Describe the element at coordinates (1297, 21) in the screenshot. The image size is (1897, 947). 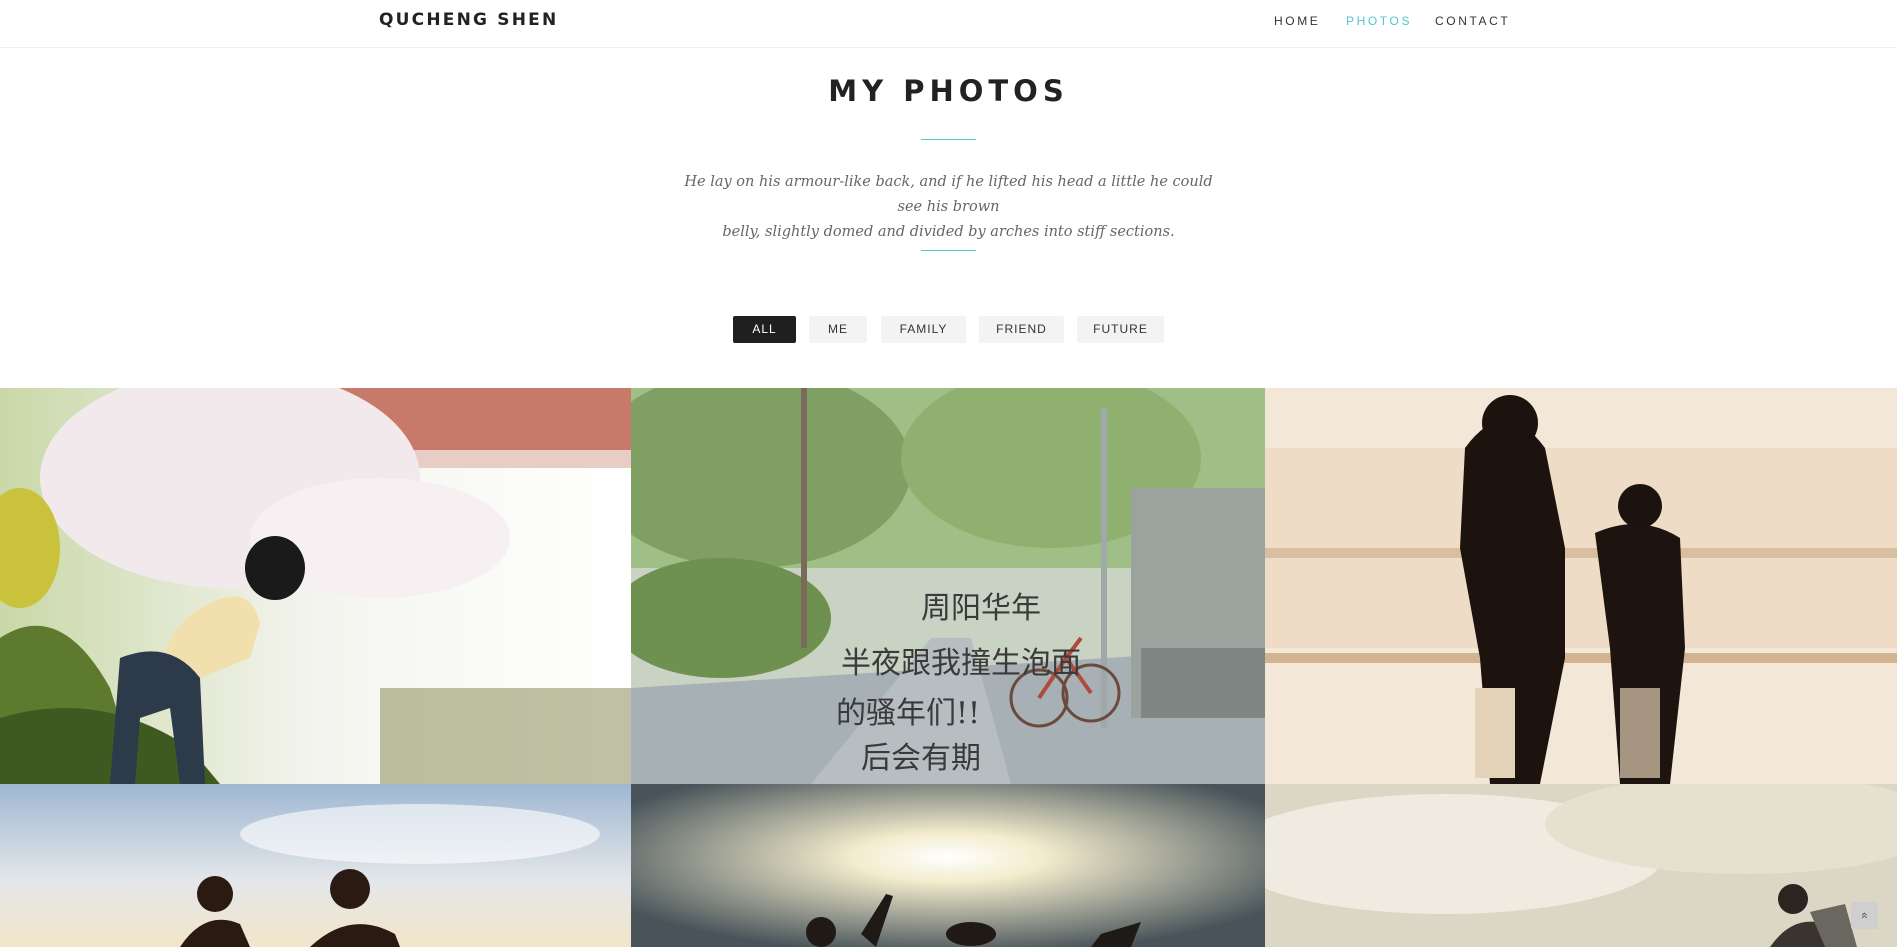
I see `nav-home: HOME` at that location.